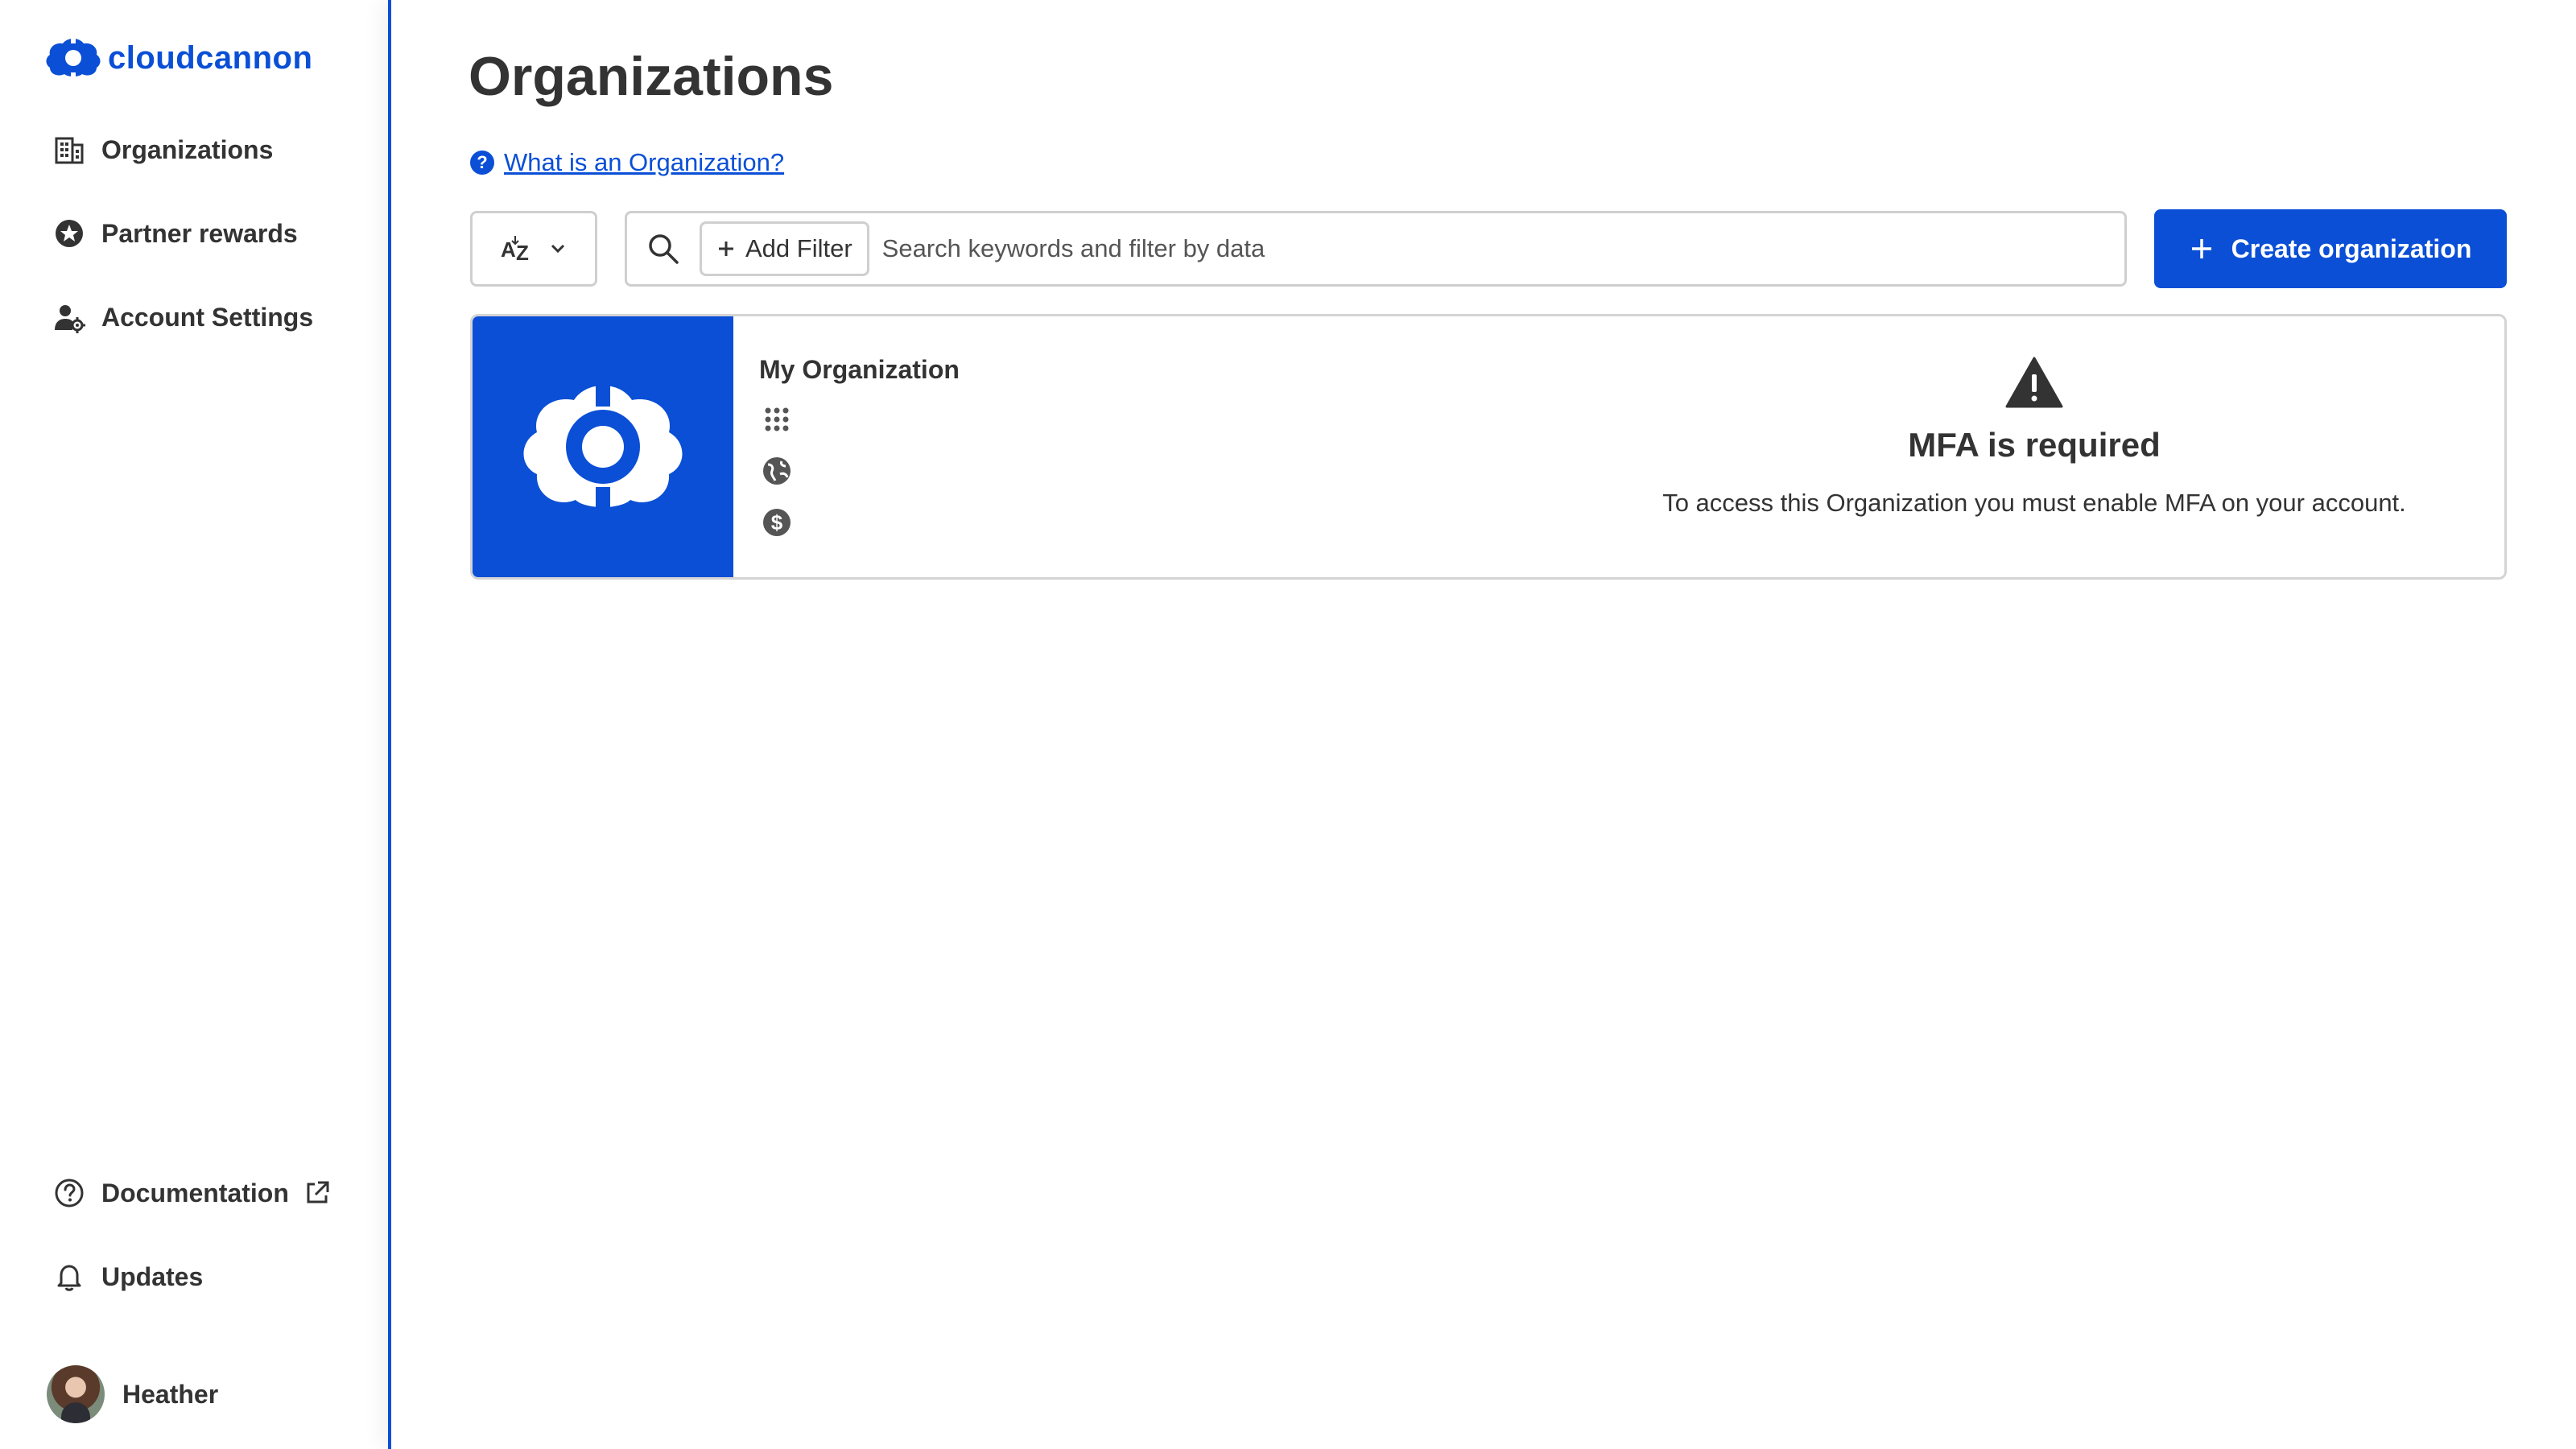 Image resolution: width=2576 pixels, height=1449 pixels. I want to click on help-circle-icon: ?, so click(482, 163).